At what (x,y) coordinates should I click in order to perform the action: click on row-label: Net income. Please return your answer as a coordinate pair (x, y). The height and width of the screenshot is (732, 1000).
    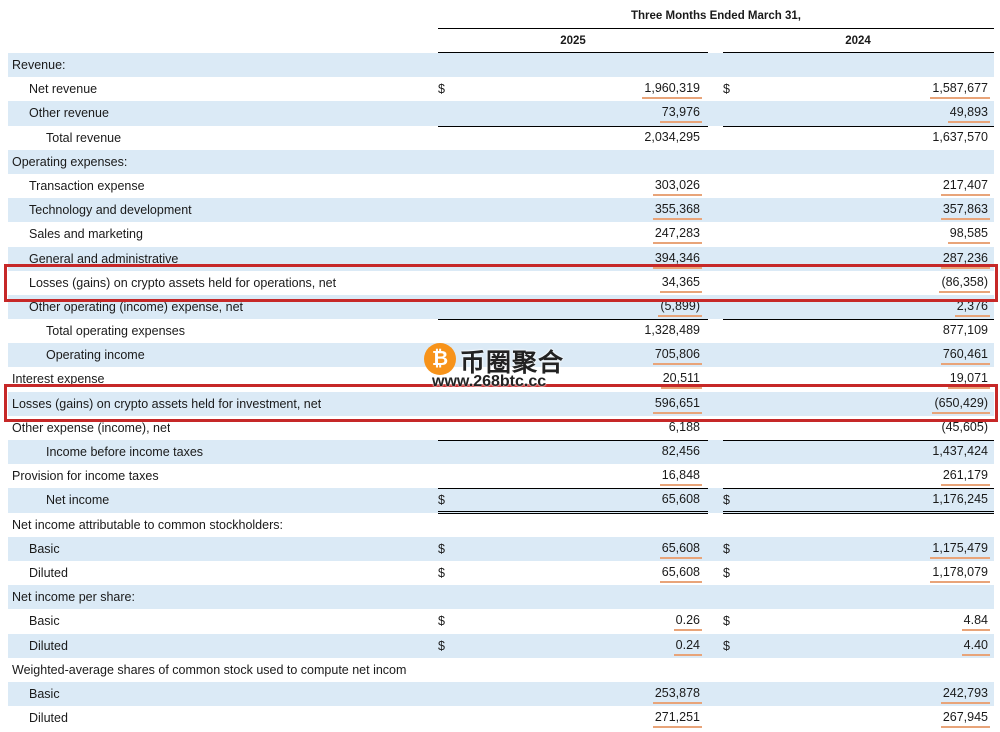
    Looking at the image, I should click on (78, 500).